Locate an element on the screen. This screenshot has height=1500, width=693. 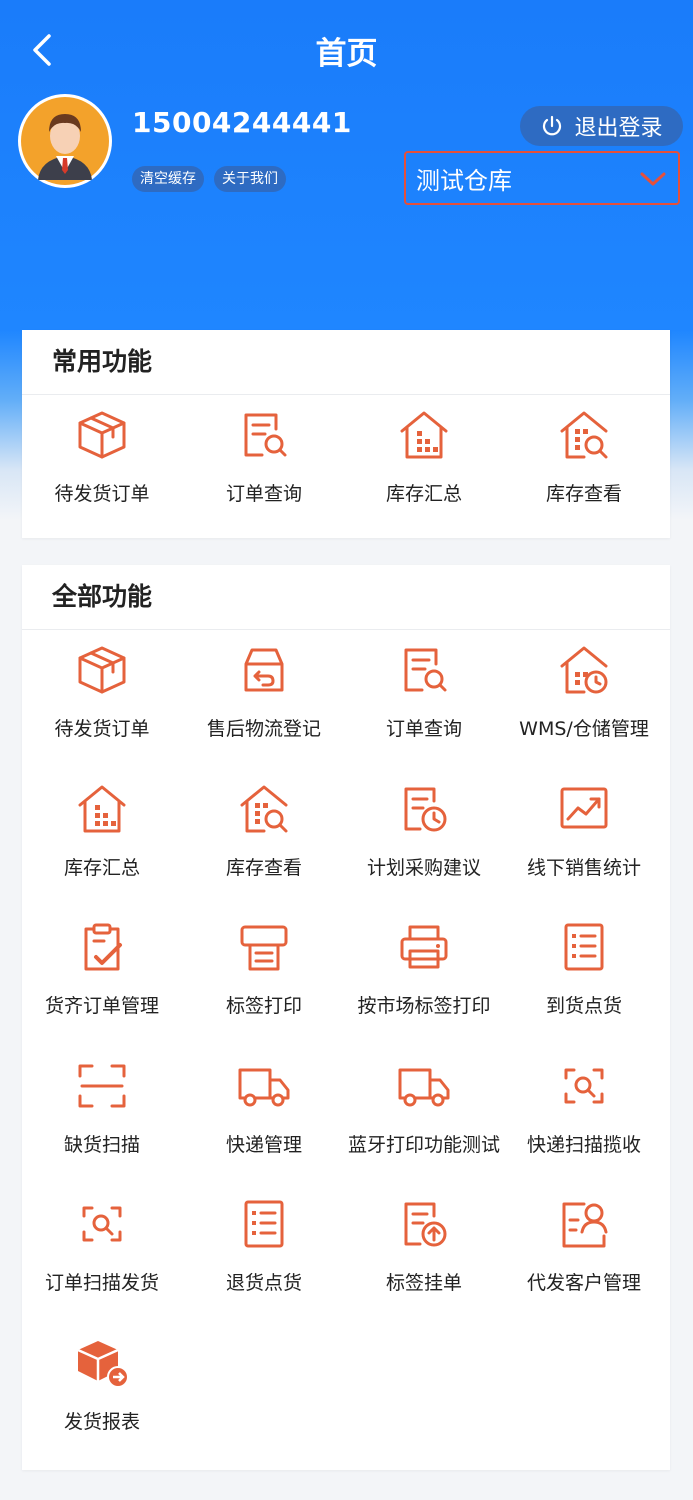
document-upload-icon is located at coordinates (425, 1224).